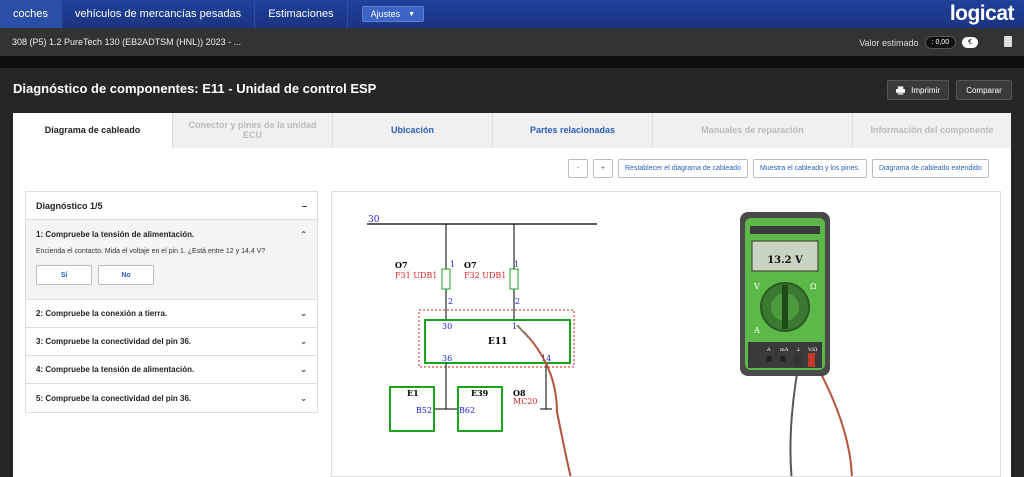 This screenshot has height=477, width=1024. I want to click on tab-component-info: Información del componente, so click(932, 130).